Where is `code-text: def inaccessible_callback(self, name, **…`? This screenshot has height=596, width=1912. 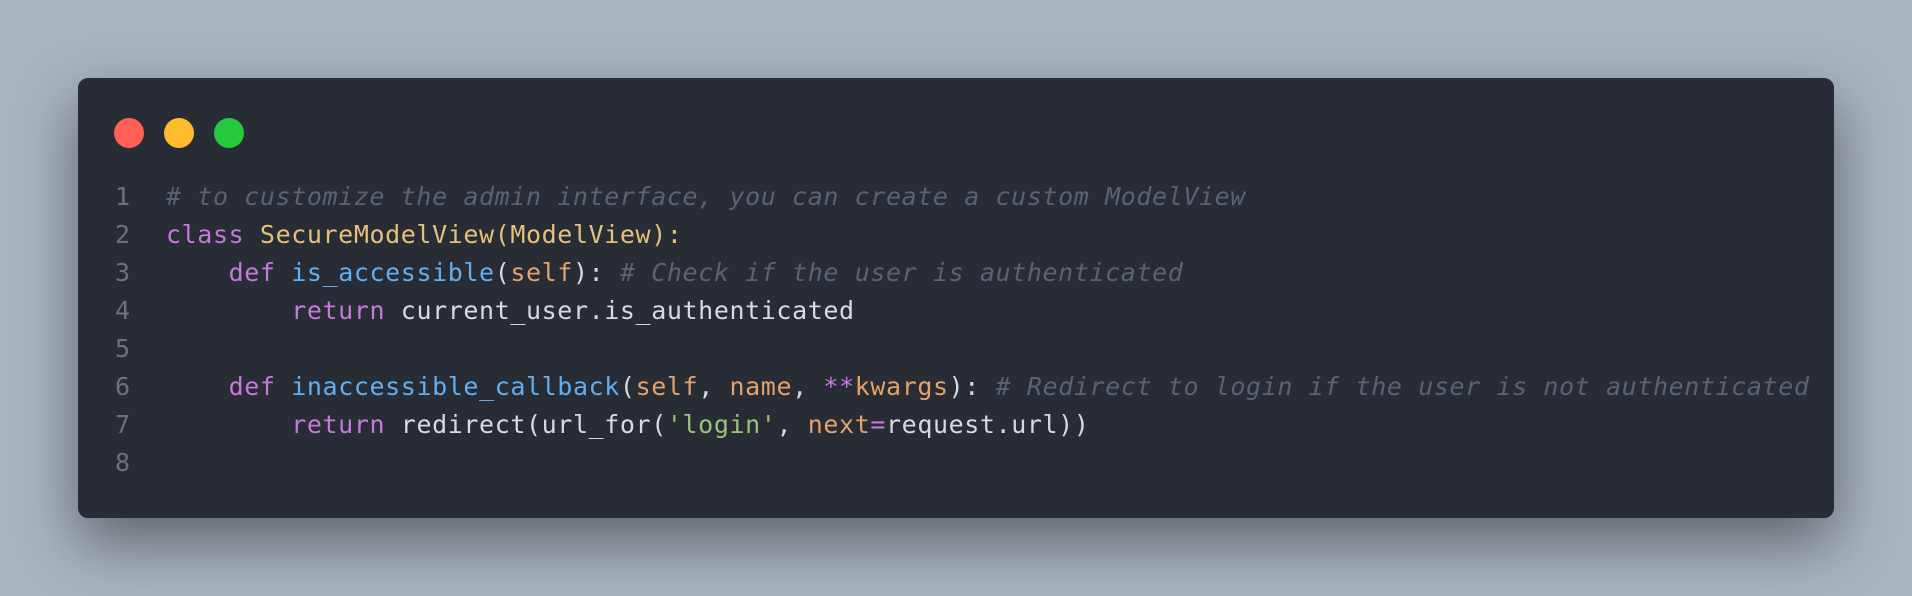 code-text: def inaccessible_callback(self, name, **… is located at coordinates (988, 387).